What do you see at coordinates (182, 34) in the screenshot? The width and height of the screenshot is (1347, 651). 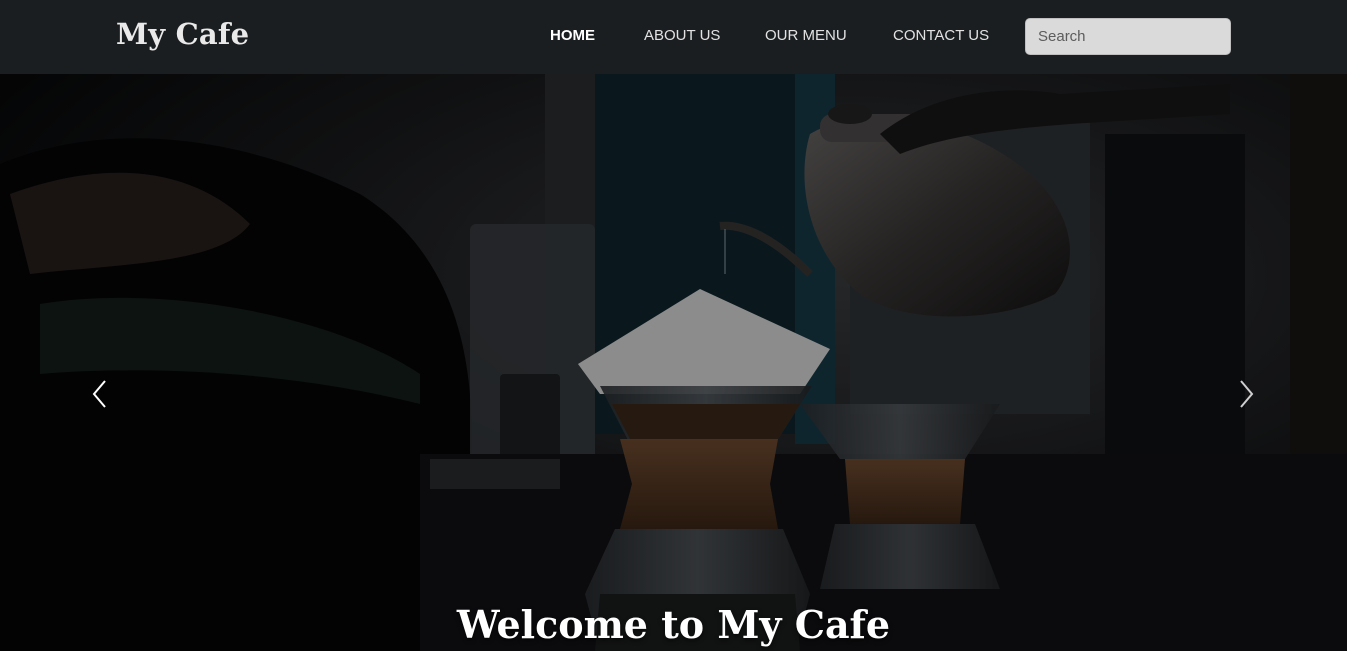 I see `brand-logo: My Cafe` at bounding box center [182, 34].